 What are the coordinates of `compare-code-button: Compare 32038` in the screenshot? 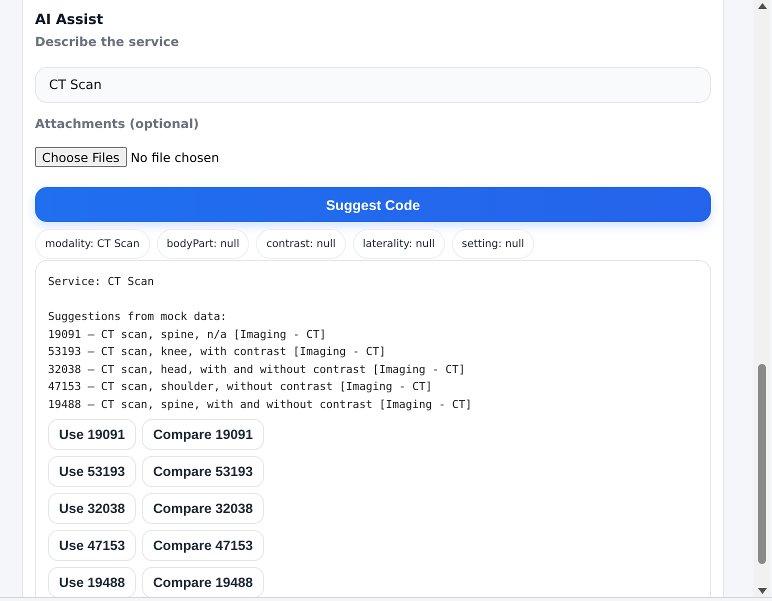 It's located at (203, 508).